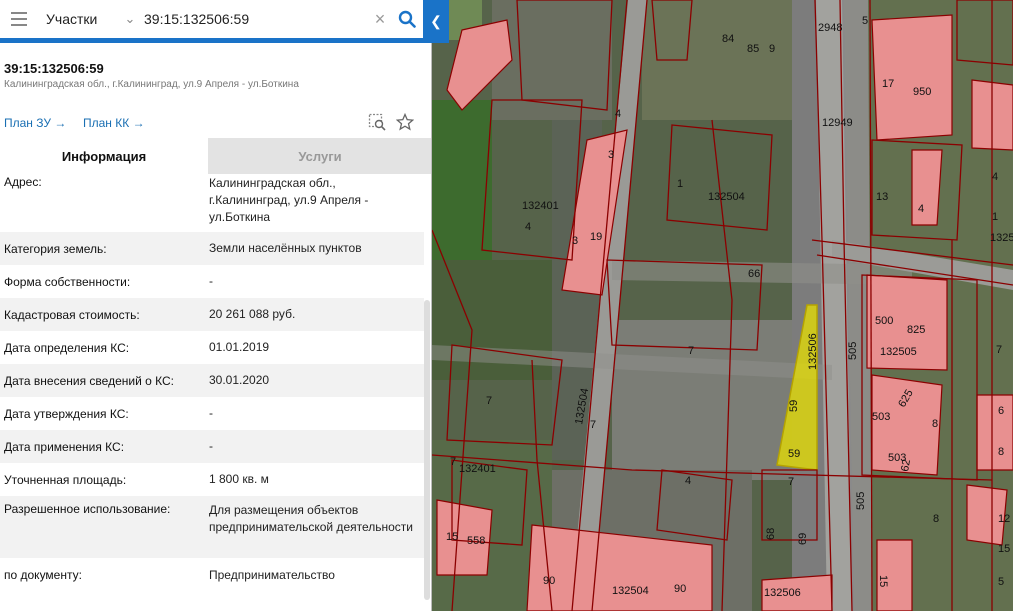 The height and width of the screenshot is (611, 1013). Describe the element at coordinates (881, 417) in the screenshot. I see `map-label: 503` at that location.